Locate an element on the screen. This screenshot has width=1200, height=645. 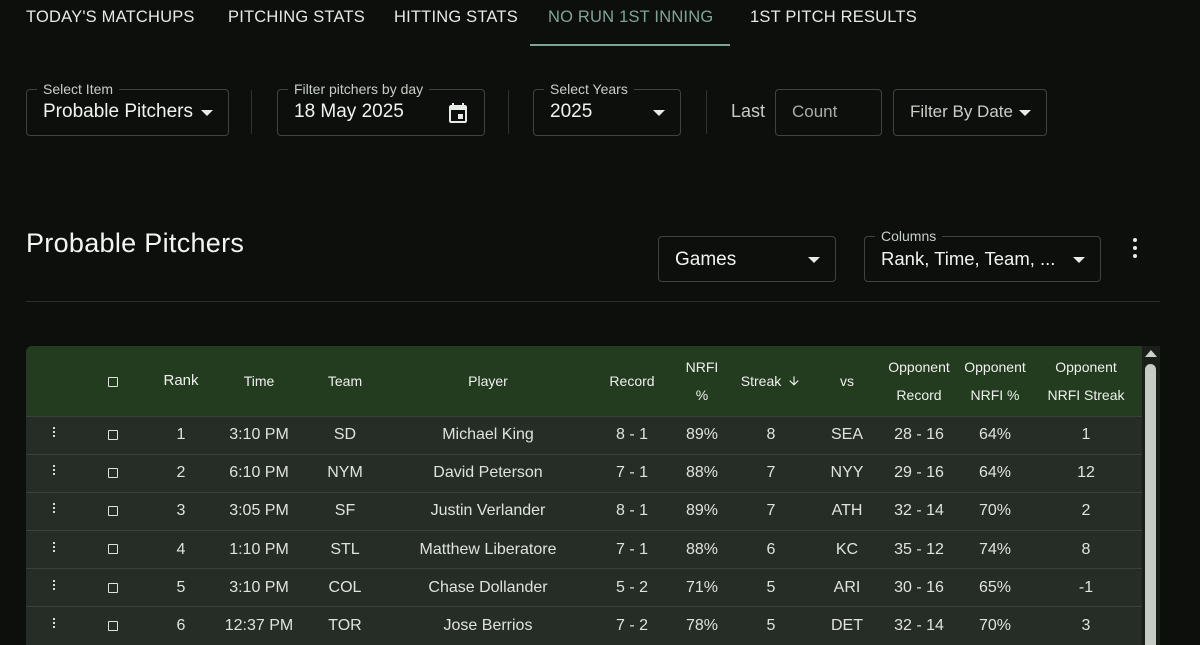
tab-1st-pitch-results: 1ST PITCH RESULTS is located at coordinates (833, 23).